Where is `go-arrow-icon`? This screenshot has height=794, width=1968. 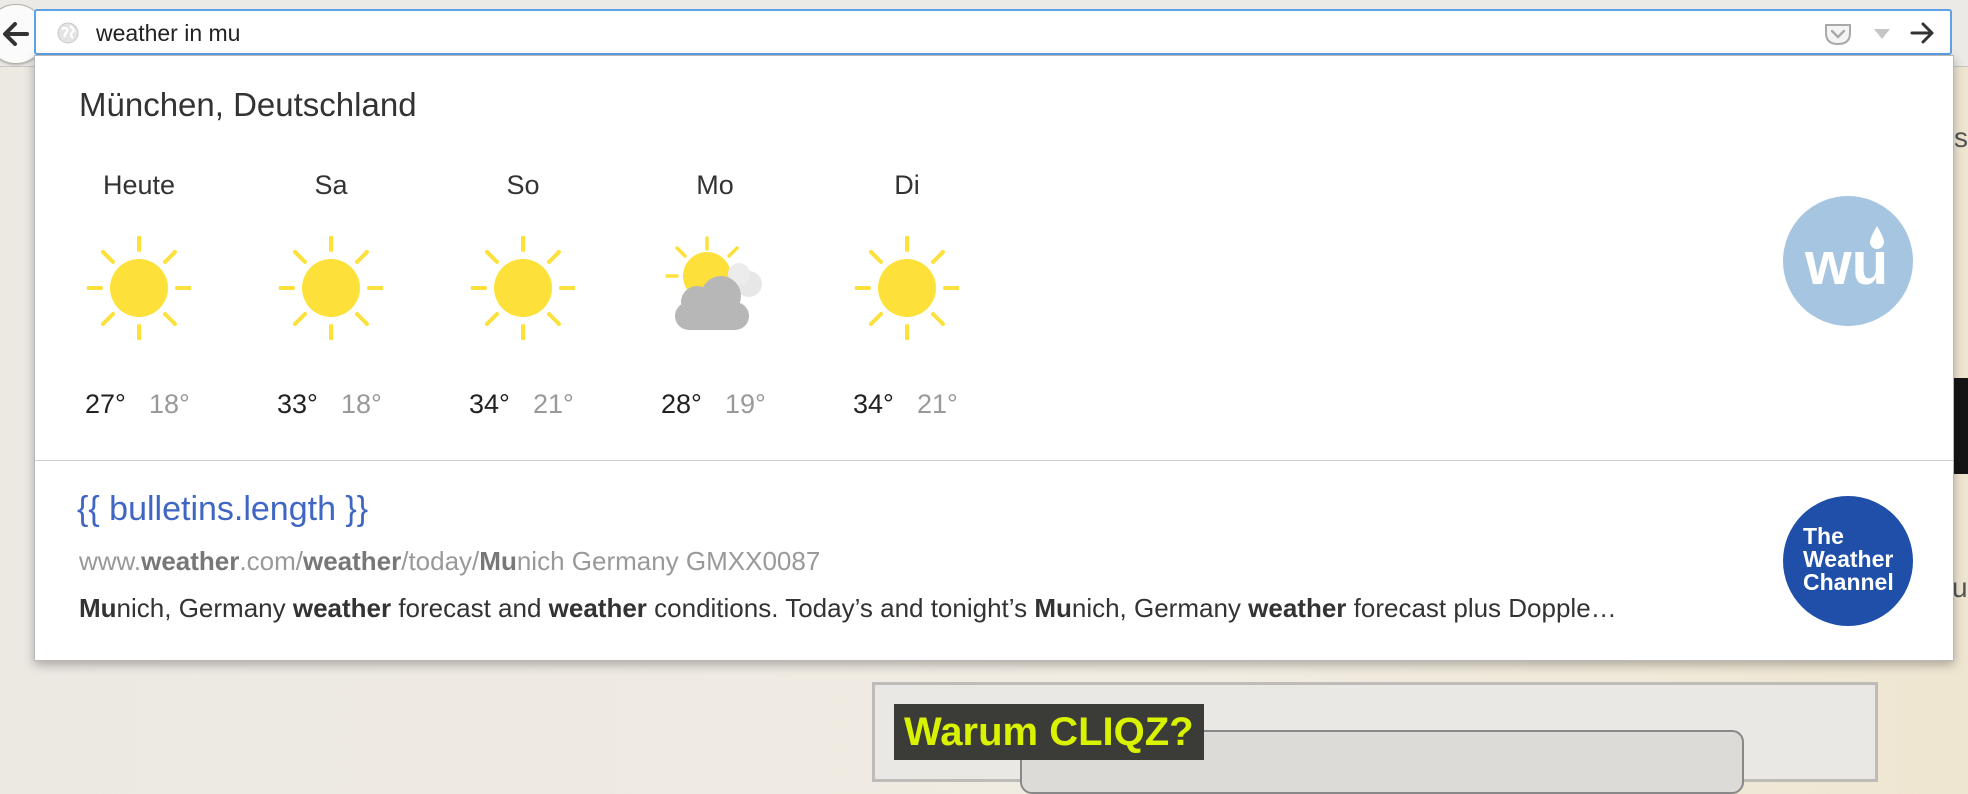 go-arrow-icon is located at coordinates (1922, 33).